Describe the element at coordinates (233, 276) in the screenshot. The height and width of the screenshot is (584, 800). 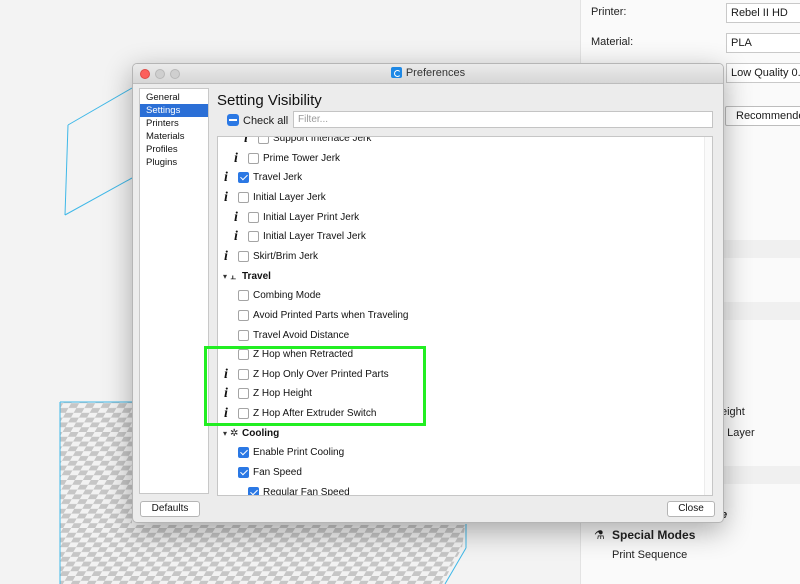
I see `travel-icon: ⫠` at that location.